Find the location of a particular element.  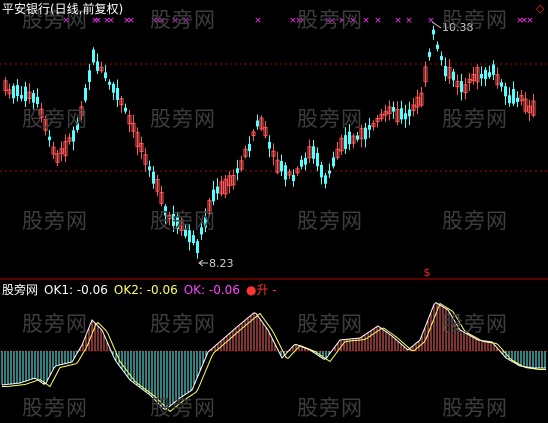

chart-title: 平安银行(日线,前复权) is located at coordinates (63, 9).